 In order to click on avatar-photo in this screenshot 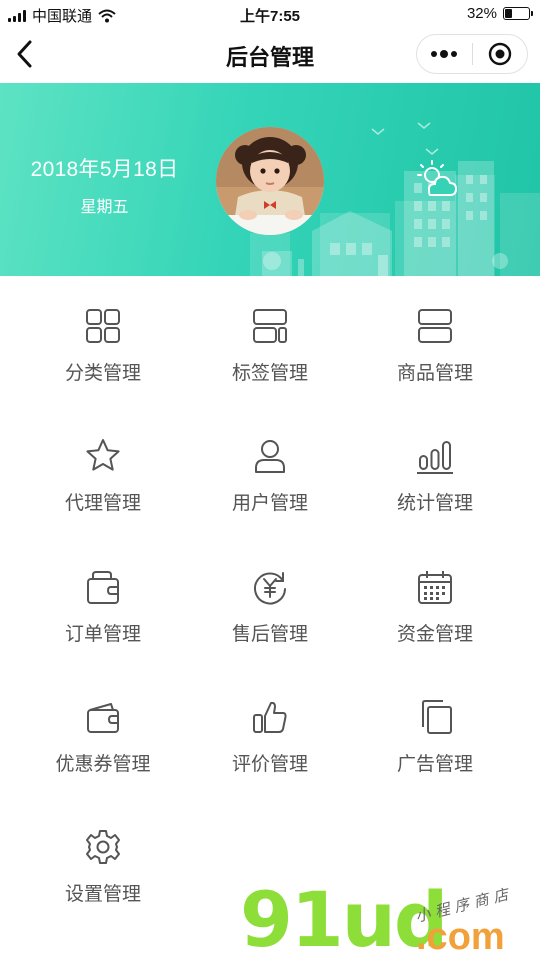, I will do `click(270, 181)`.